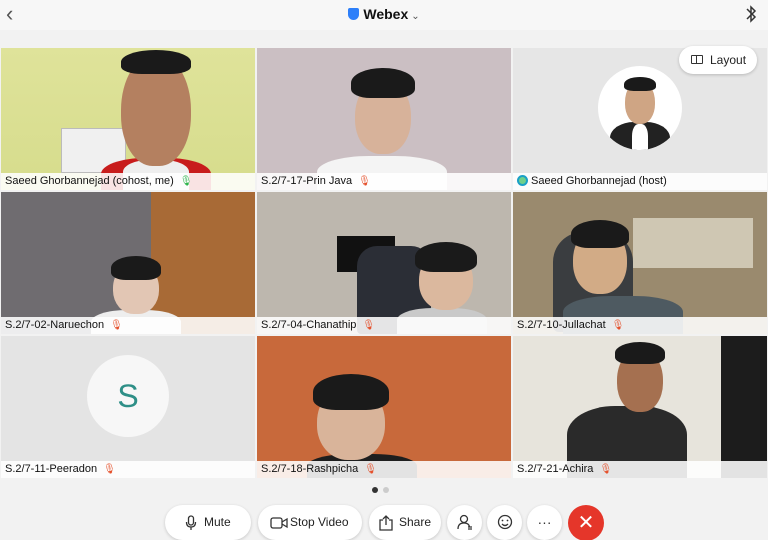 The width and height of the screenshot is (768, 540). I want to click on mute-button: Mute, so click(208, 522).